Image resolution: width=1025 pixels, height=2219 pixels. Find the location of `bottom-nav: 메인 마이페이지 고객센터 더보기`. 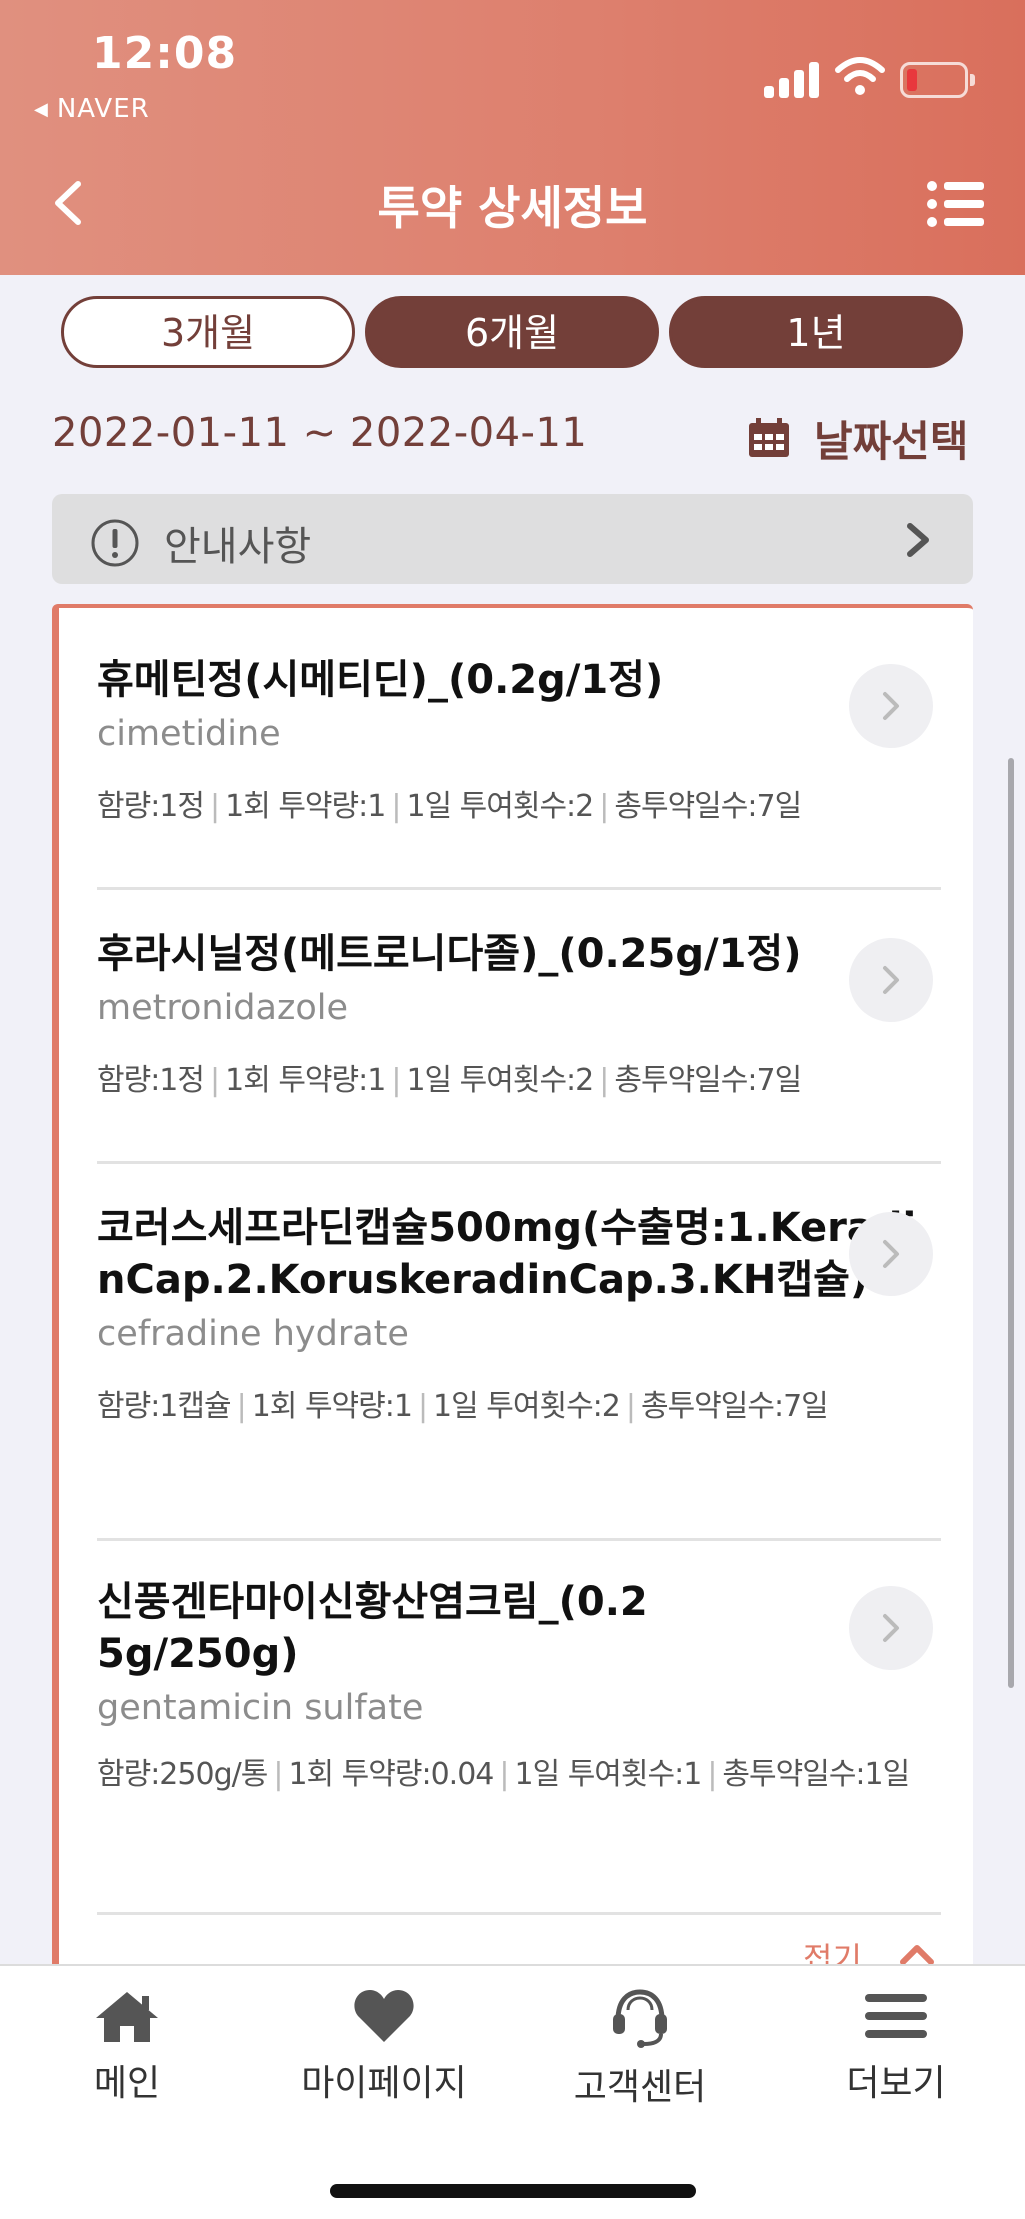

bottom-nav: 메인 마이페이지 고객센터 더보기 is located at coordinates (512, 2091).